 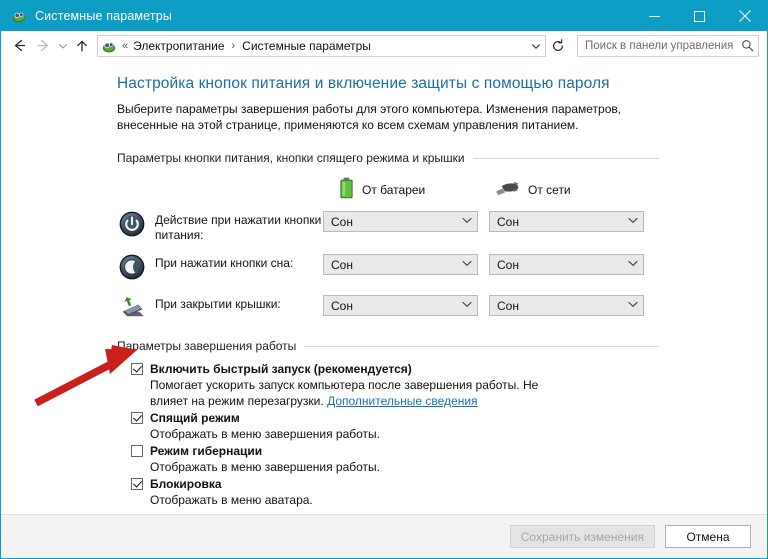 What do you see at coordinates (400, 264) in the screenshot?
I see `combo-sleep-button-battery: Сон` at bounding box center [400, 264].